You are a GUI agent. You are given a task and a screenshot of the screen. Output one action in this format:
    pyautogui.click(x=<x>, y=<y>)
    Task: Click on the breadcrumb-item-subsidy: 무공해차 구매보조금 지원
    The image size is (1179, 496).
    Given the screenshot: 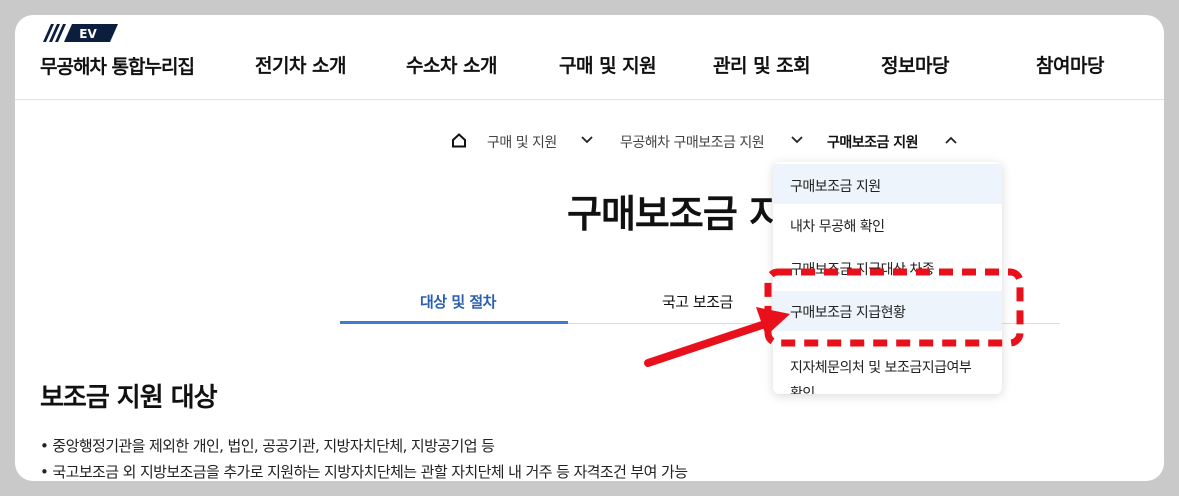 What is the action you would take?
    pyautogui.click(x=692, y=142)
    